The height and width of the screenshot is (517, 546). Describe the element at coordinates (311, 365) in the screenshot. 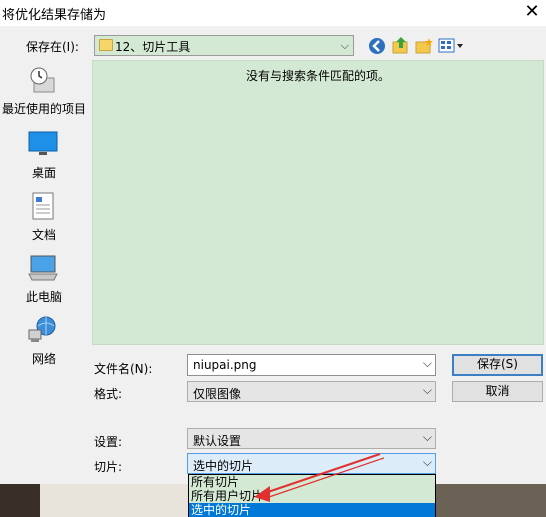

I see `filename-input: niupai.png ⌵` at that location.